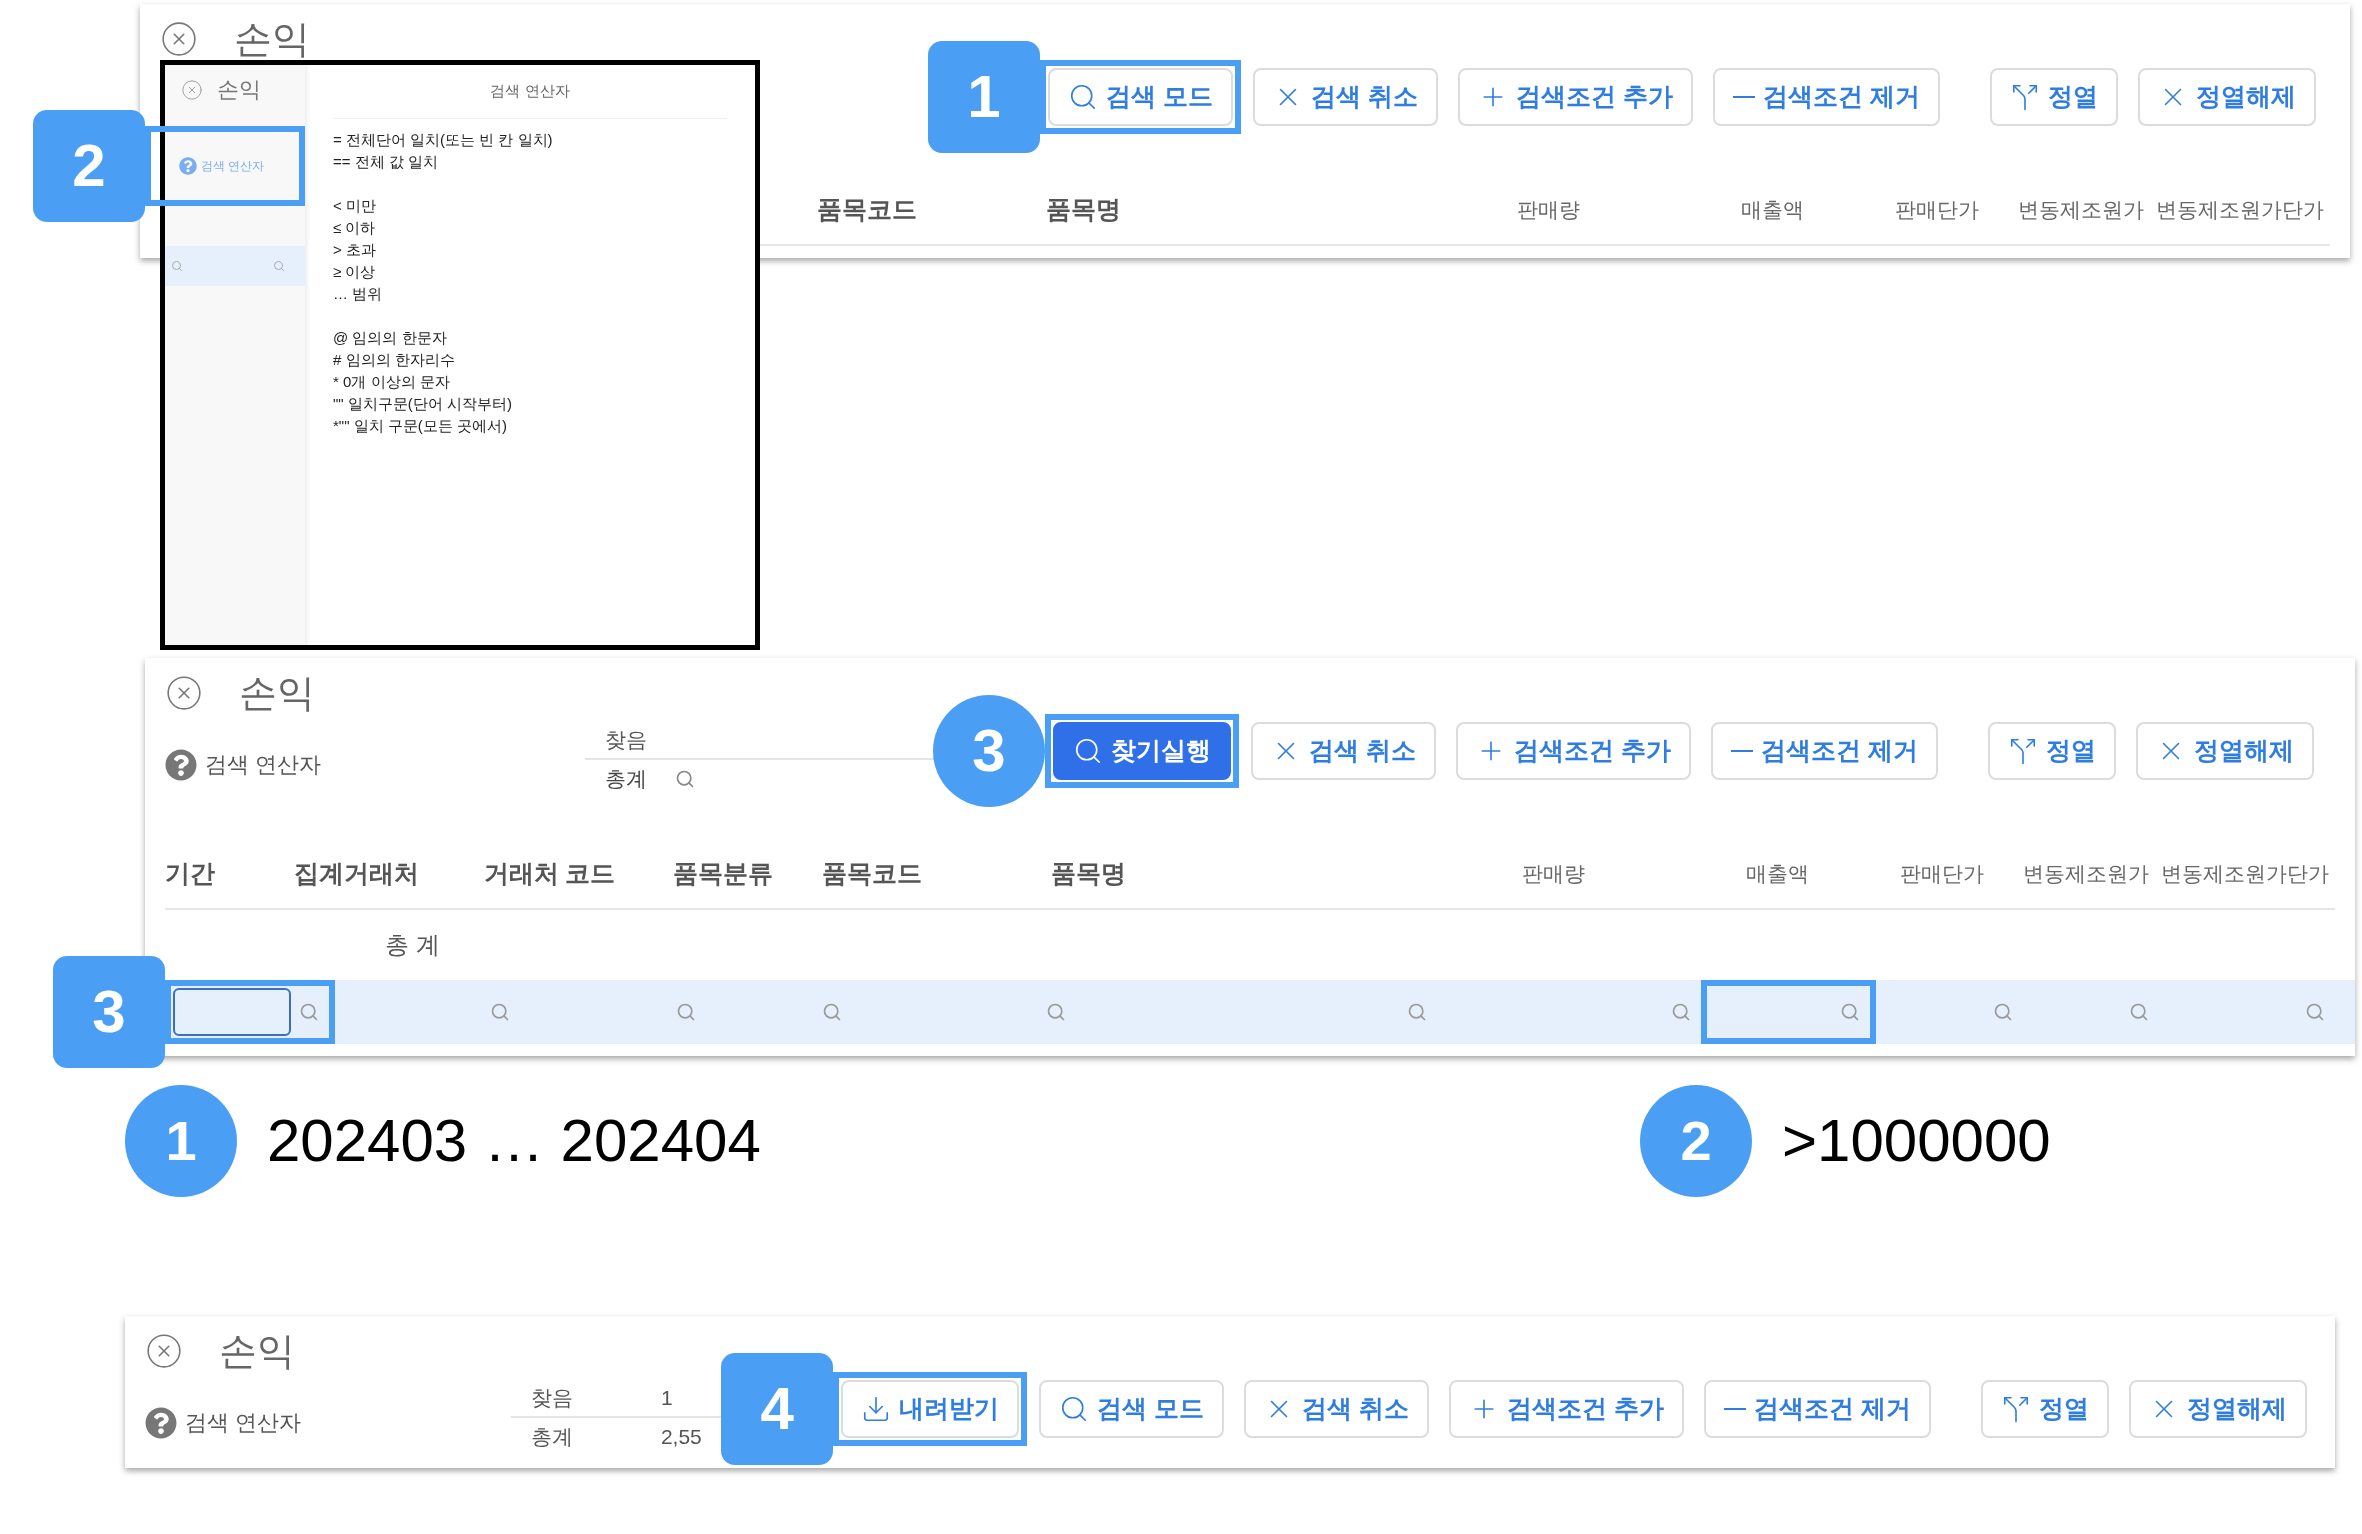  What do you see at coordinates (355, 272) in the screenshot?
I see `operator-description: ≥ 이상` at bounding box center [355, 272].